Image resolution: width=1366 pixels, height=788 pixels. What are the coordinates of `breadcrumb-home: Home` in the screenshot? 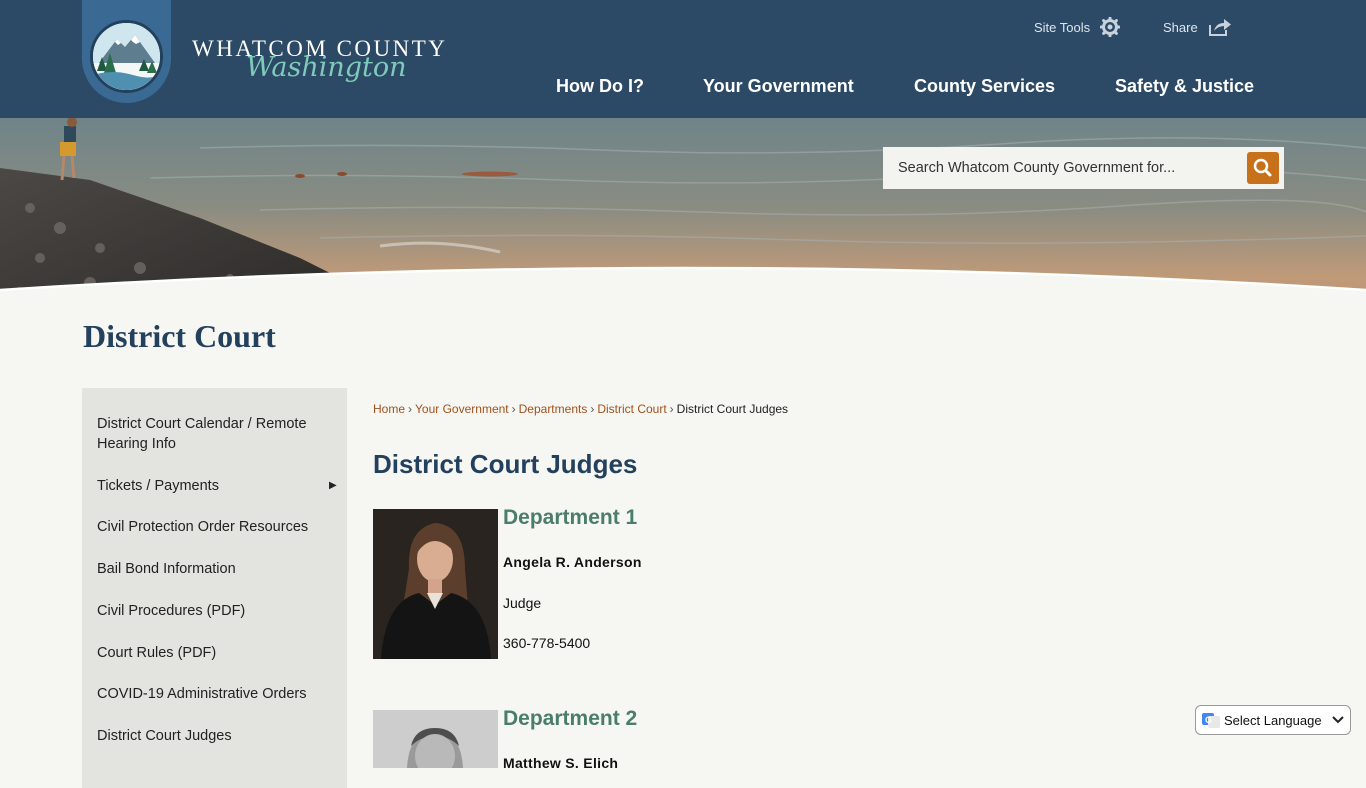 It's located at (389, 409).